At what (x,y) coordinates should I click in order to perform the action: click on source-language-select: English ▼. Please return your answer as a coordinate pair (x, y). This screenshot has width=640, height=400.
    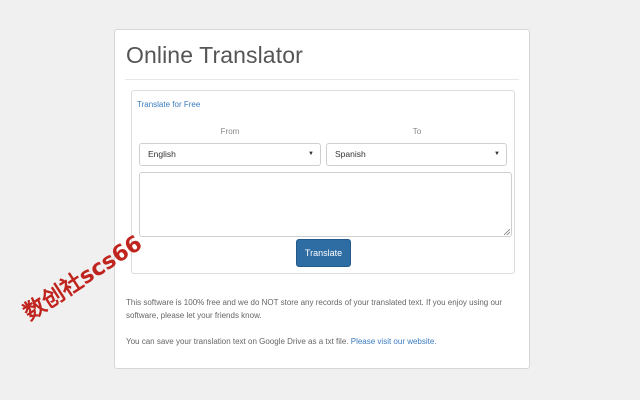
    Looking at the image, I should click on (230, 154).